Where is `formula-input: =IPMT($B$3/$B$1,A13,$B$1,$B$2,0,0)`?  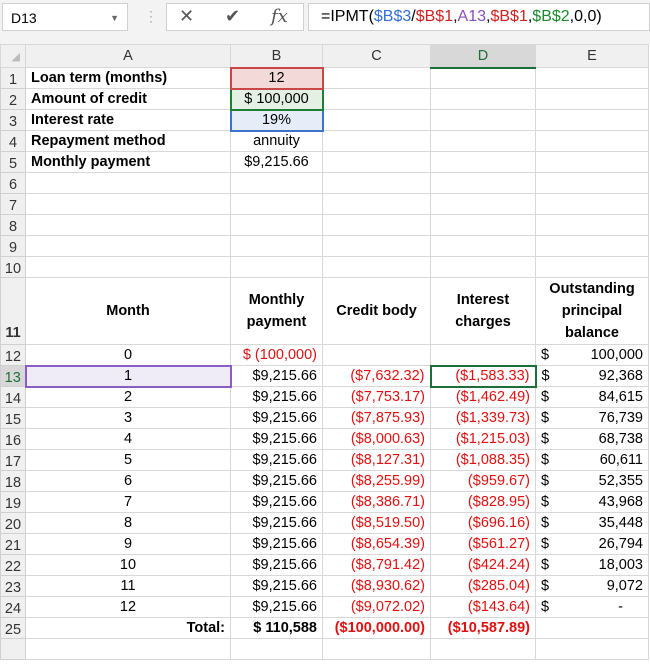
formula-input: =IPMT($B$3/$B$1,A13,$B$1,$B$2,0,0) is located at coordinates (479, 17).